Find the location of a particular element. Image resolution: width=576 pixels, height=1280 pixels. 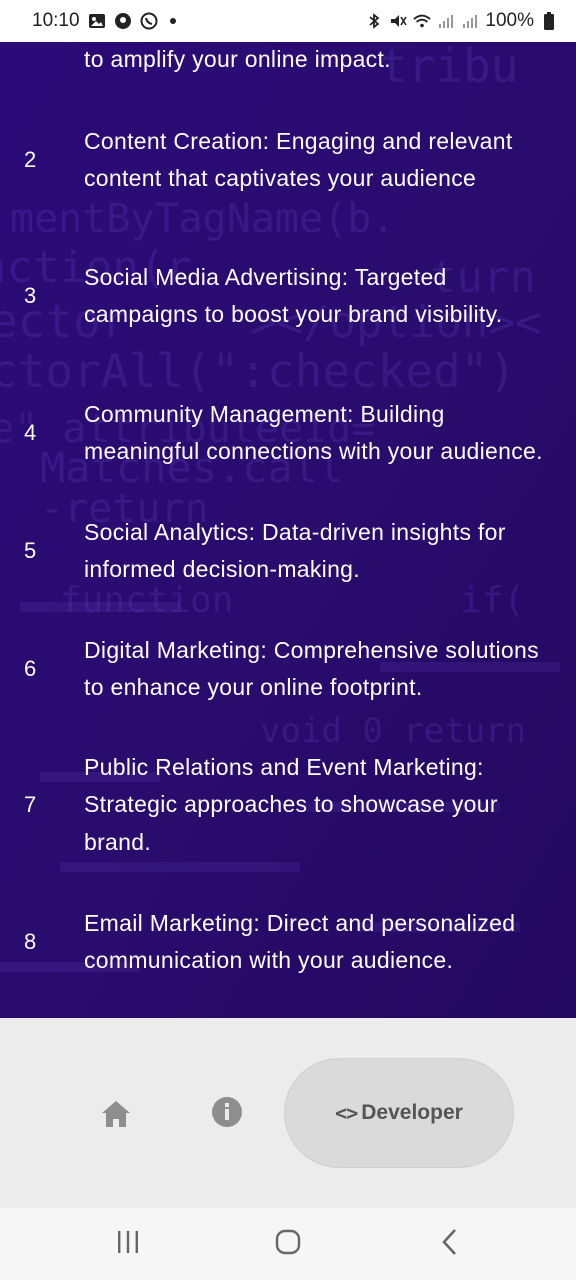

clock: 10:10 is located at coordinates (56, 20).